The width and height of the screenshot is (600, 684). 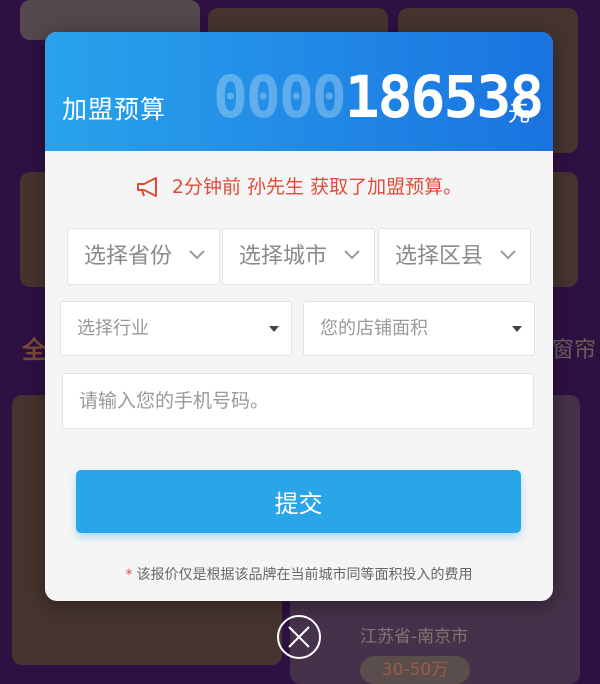 I want to click on recent-activity-notice: 2分钟前 孙先生 获取了加盟预算。, so click(x=299, y=185).